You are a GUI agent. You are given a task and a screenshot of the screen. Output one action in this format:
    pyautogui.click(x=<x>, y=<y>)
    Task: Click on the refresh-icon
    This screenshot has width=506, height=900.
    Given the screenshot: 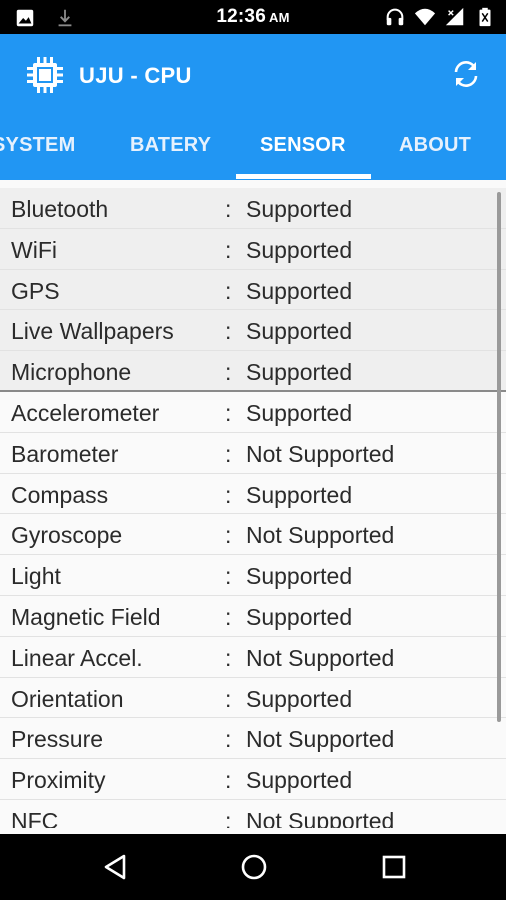 What is the action you would take?
    pyautogui.click(x=466, y=74)
    